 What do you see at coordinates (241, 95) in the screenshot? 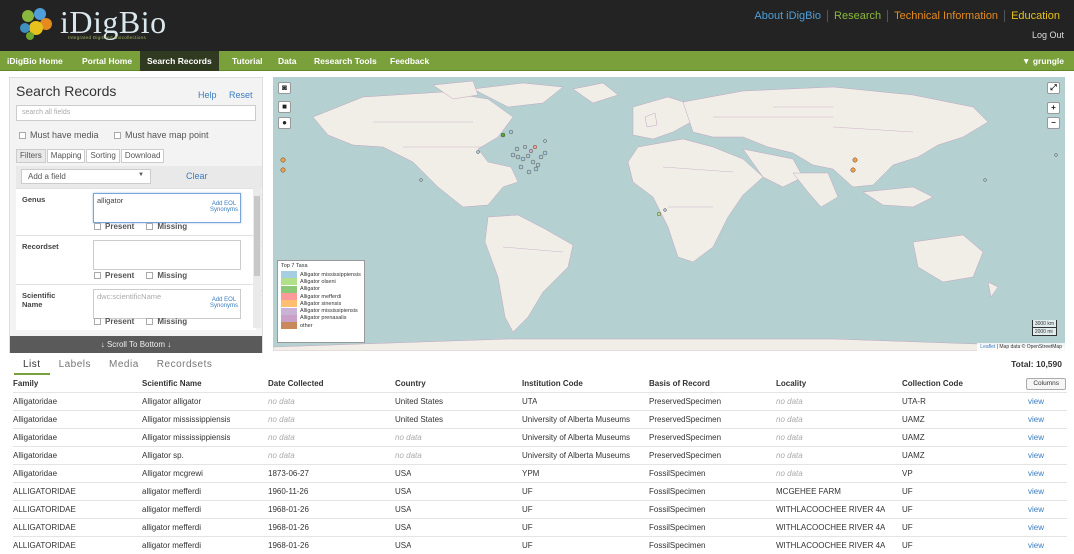
I see `reset-link: Reset` at bounding box center [241, 95].